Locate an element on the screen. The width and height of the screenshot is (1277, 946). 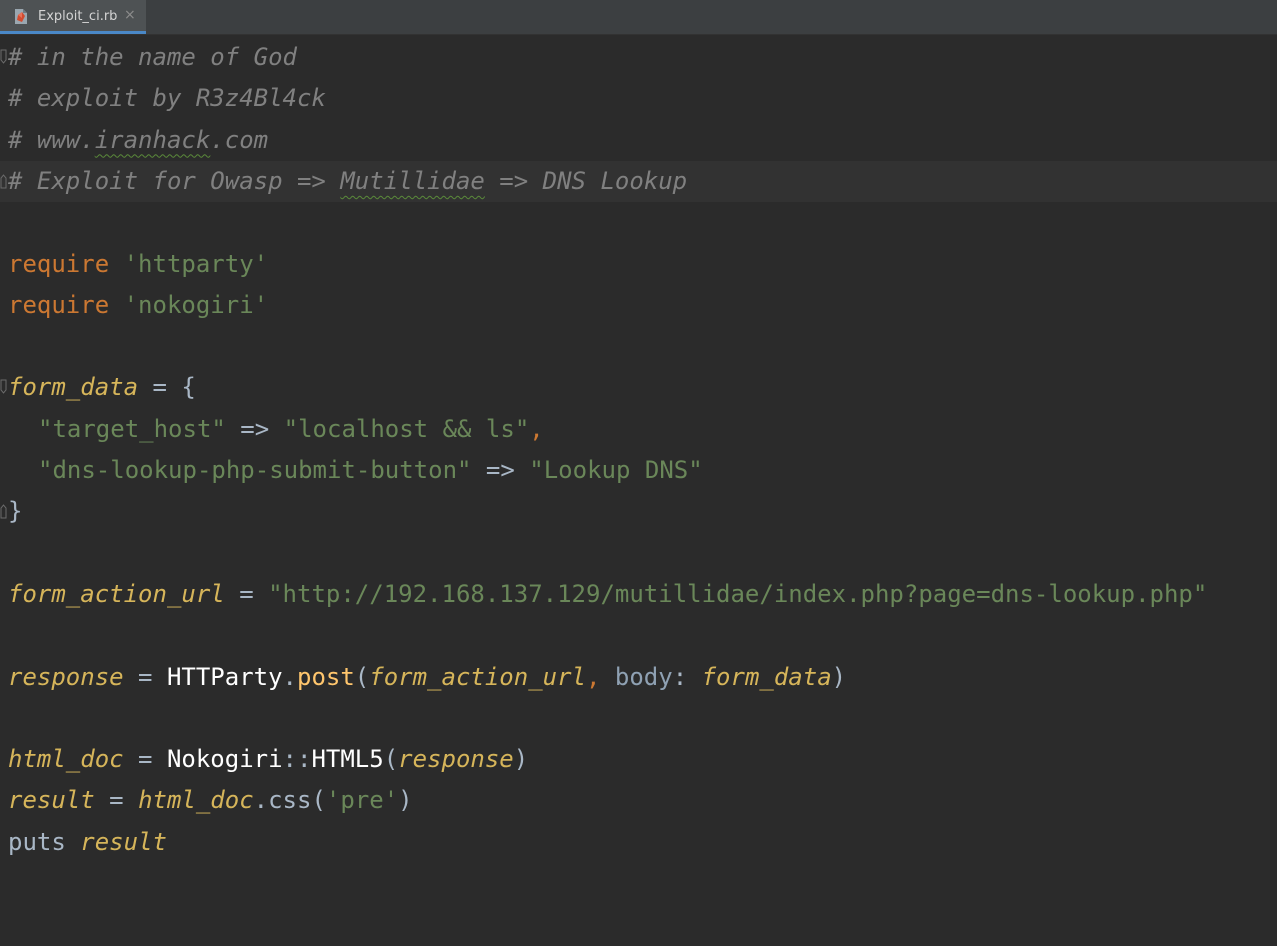
file-tab: Exploit_ci.rb × is located at coordinates (73, 17).